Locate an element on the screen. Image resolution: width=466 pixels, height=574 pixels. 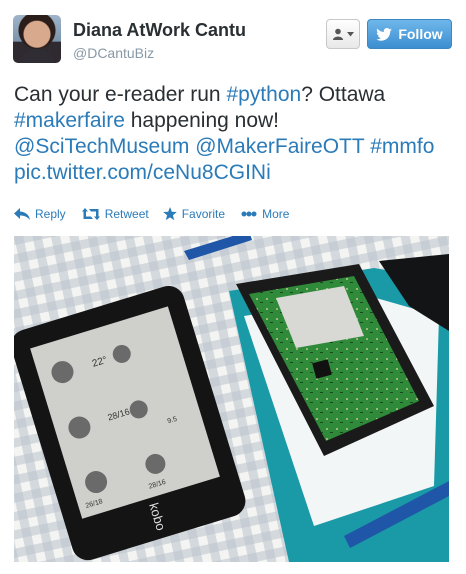
author-avatar is located at coordinates (37, 39).